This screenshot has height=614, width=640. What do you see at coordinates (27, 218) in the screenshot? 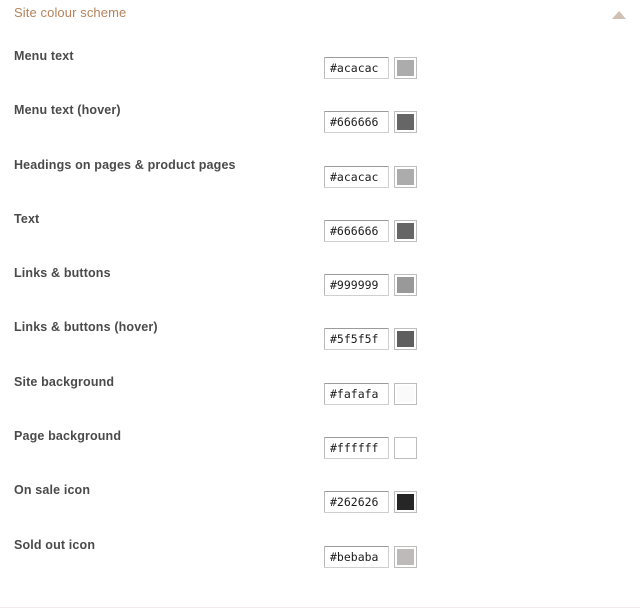
I see `colour-row-label: Text` at bounding box center [27, 218].